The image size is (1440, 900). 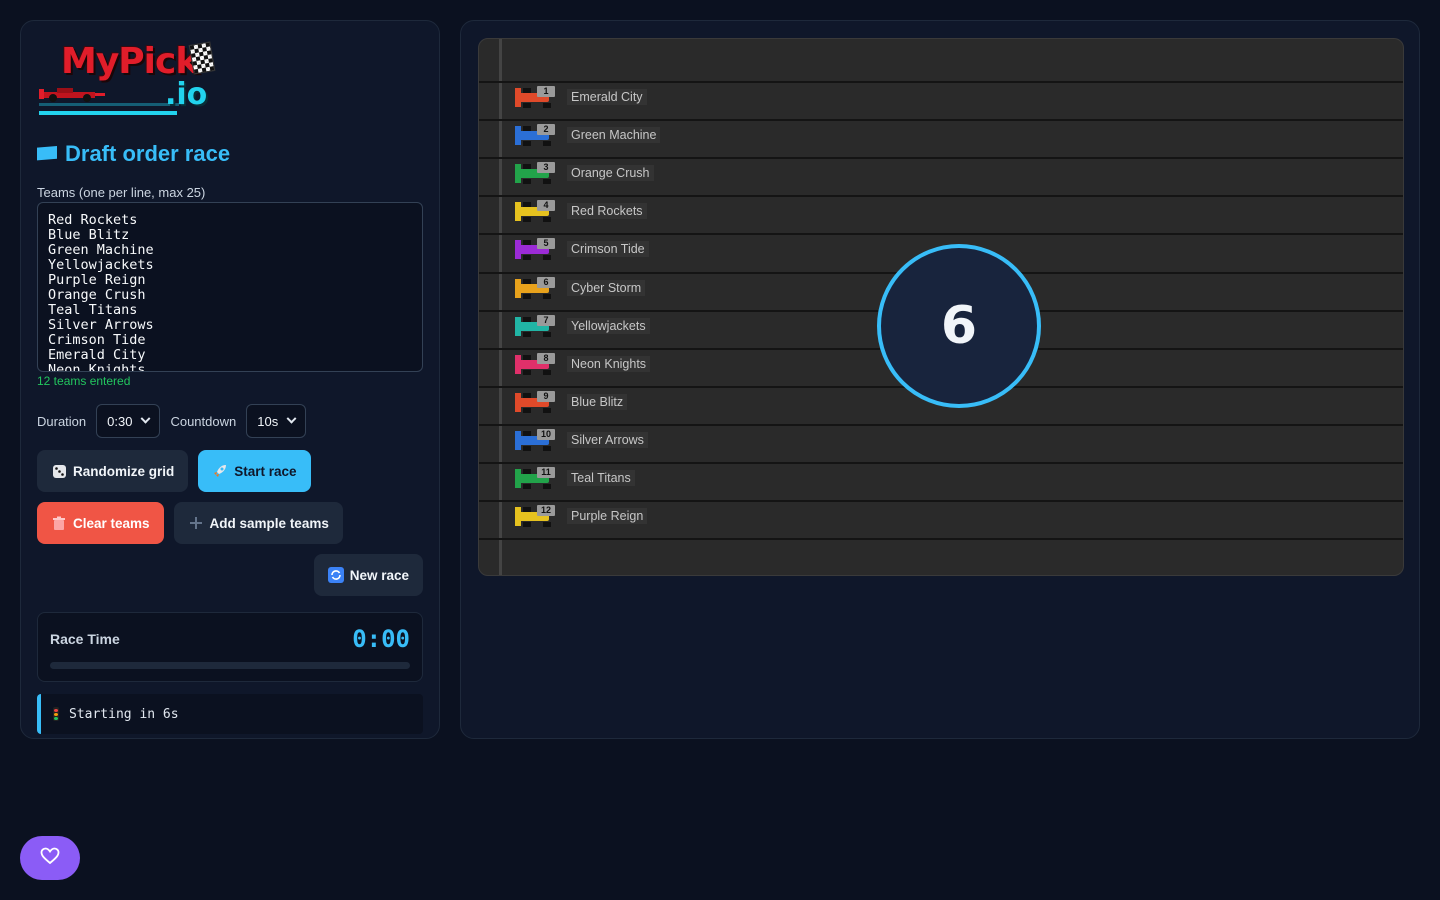 I want to click on race-car-icon: 3, so click(x=537, y=173).